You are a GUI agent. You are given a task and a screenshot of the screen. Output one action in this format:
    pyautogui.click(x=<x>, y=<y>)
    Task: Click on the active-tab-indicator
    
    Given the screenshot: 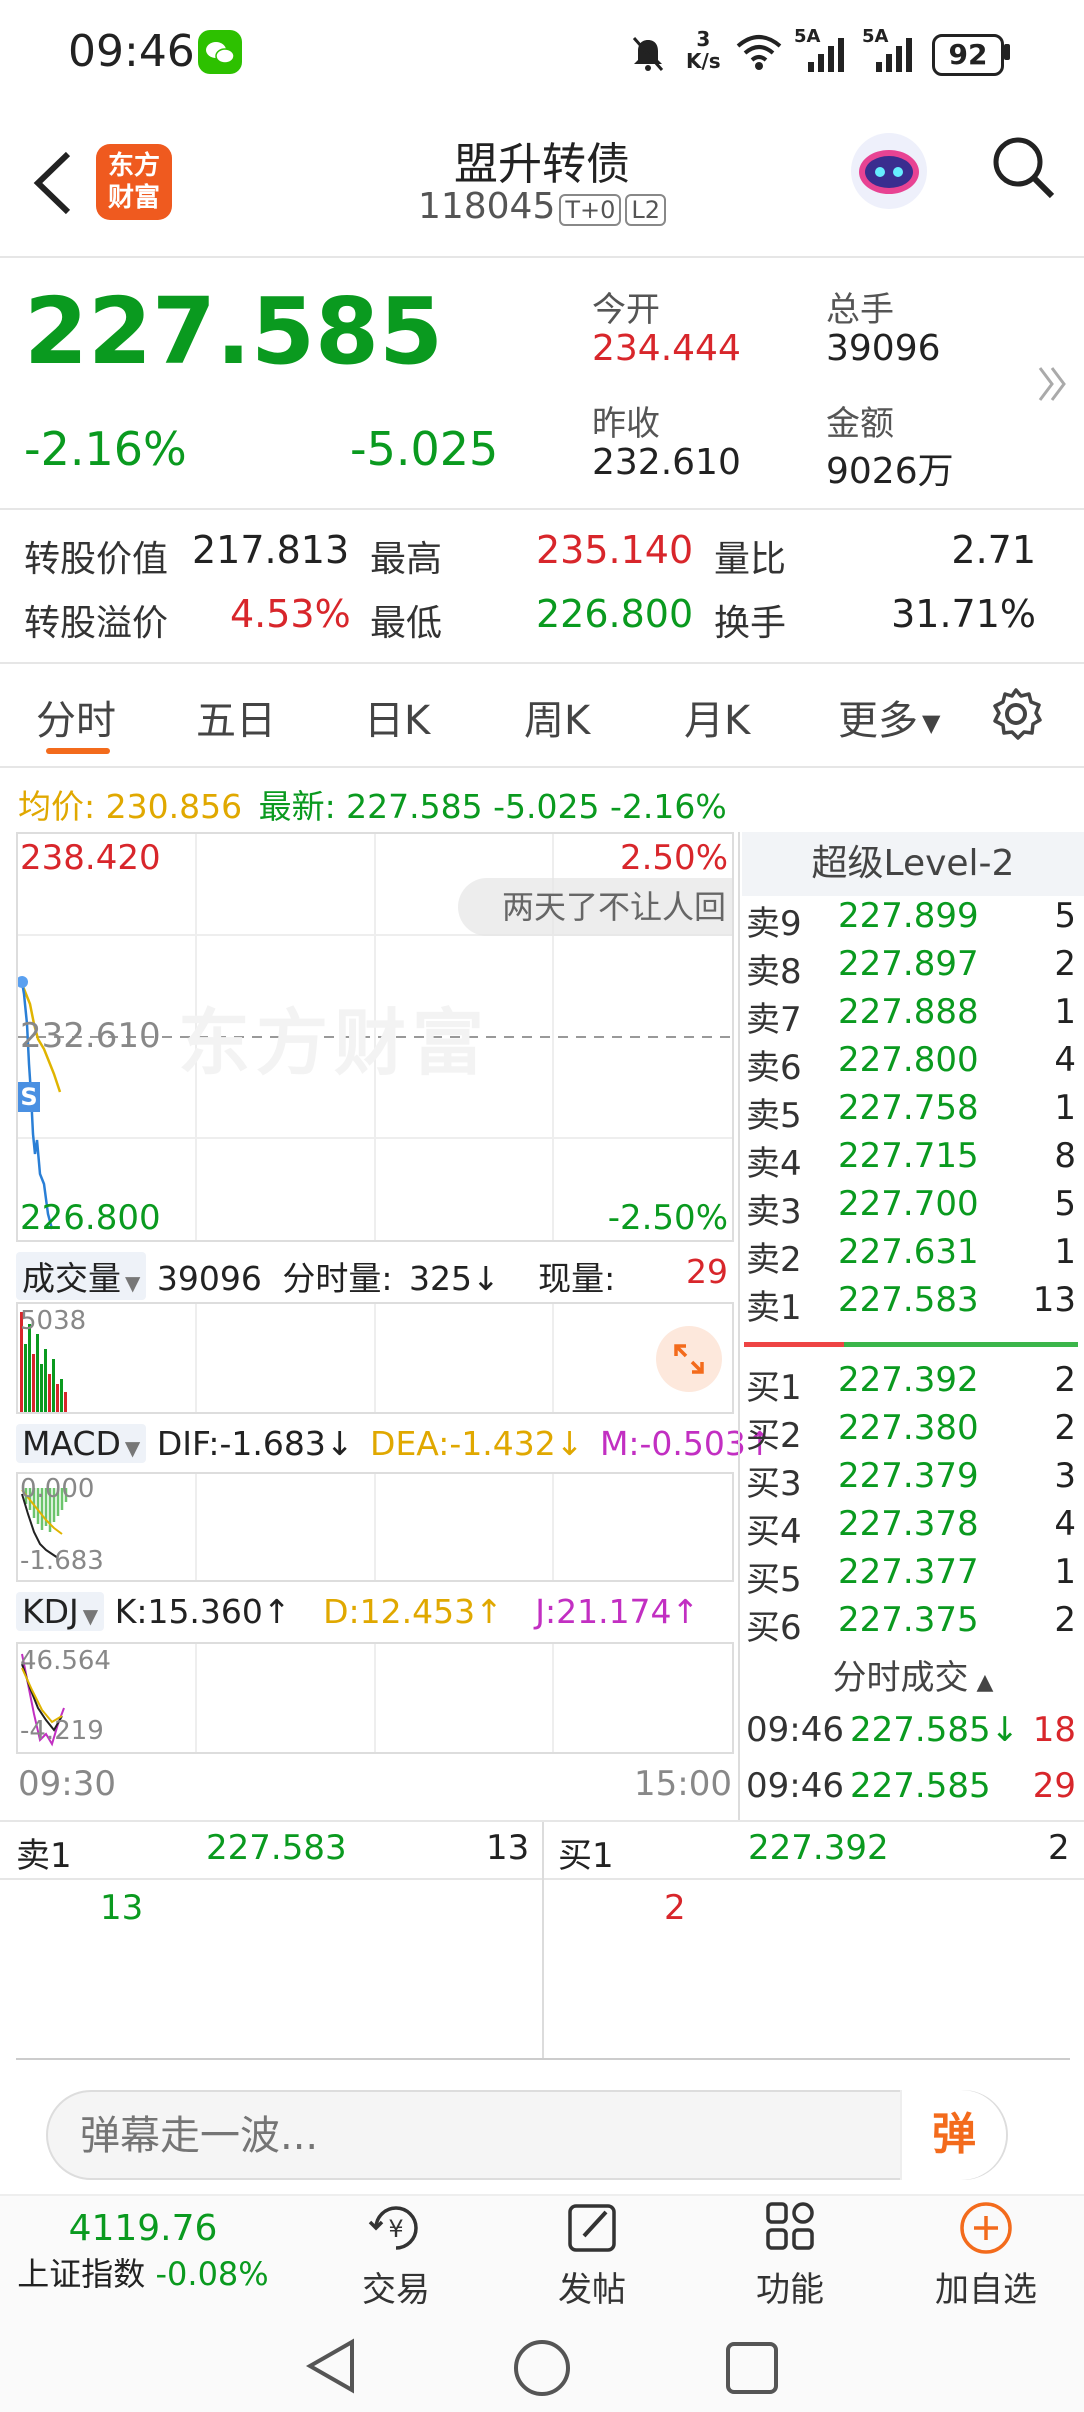 What is the action you would take?
    pyautogui.click(x=78, y=751)
    